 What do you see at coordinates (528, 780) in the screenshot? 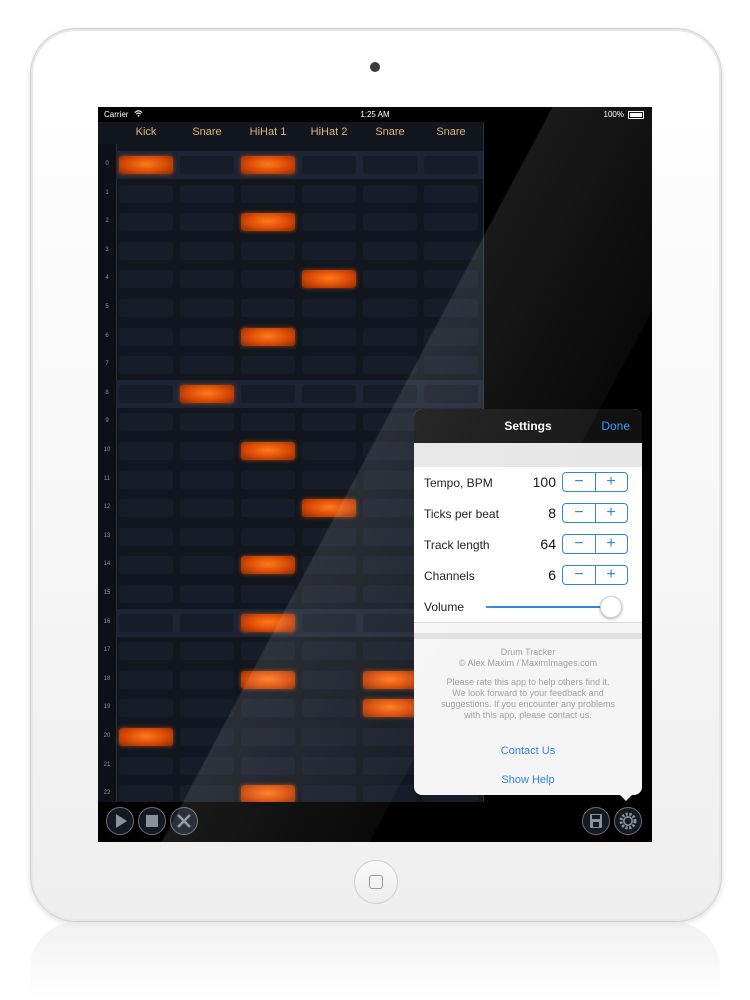
I see `show-help-link: Show Help` at bounding box center [528, 780].